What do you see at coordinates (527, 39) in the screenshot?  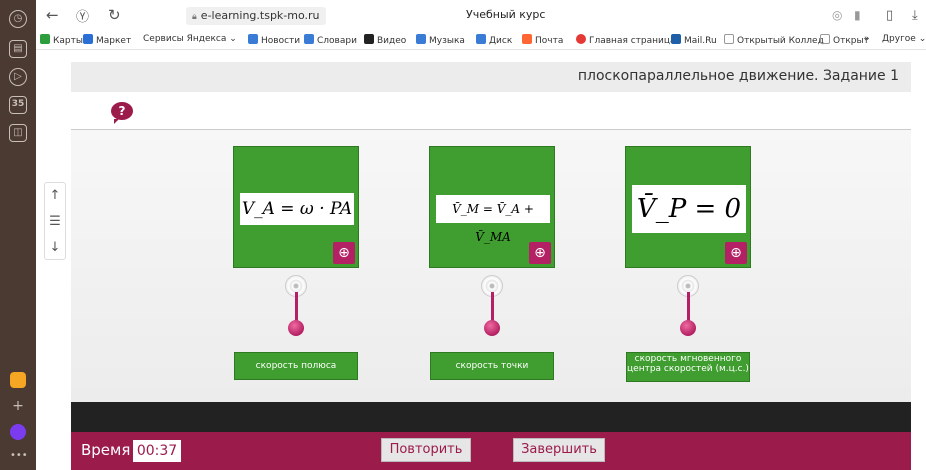 I see `mail-bookmark-icon` at bounding box center [527, 39].